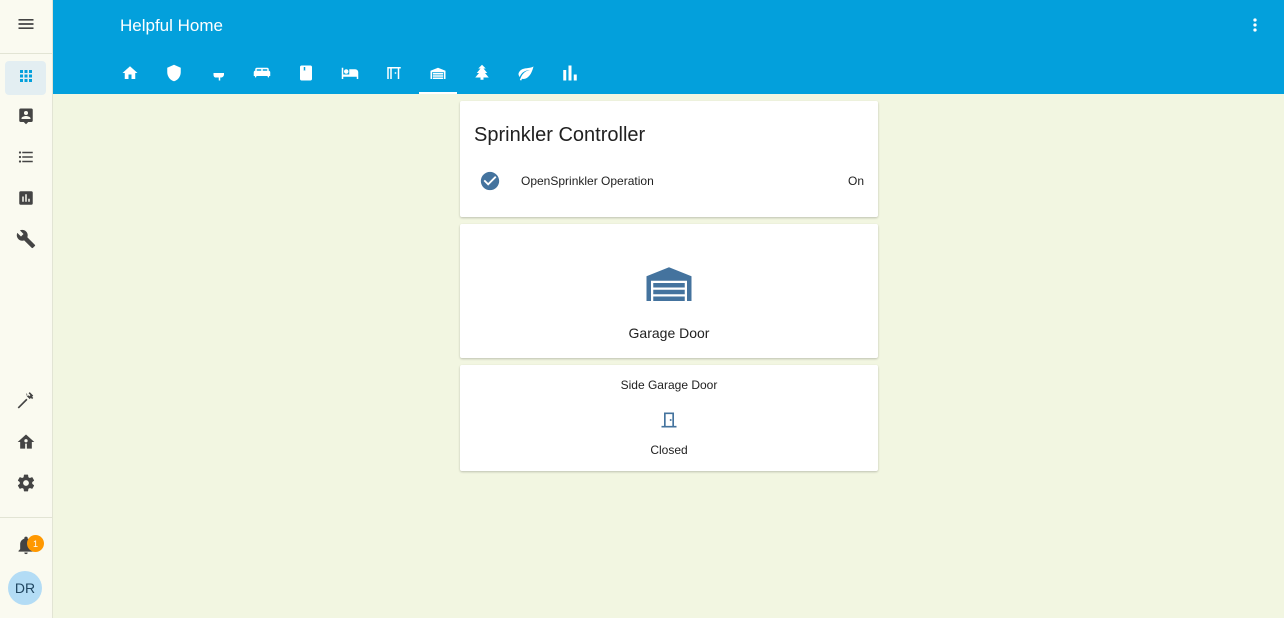  I want to click on shield-icon, so click(174, 75).